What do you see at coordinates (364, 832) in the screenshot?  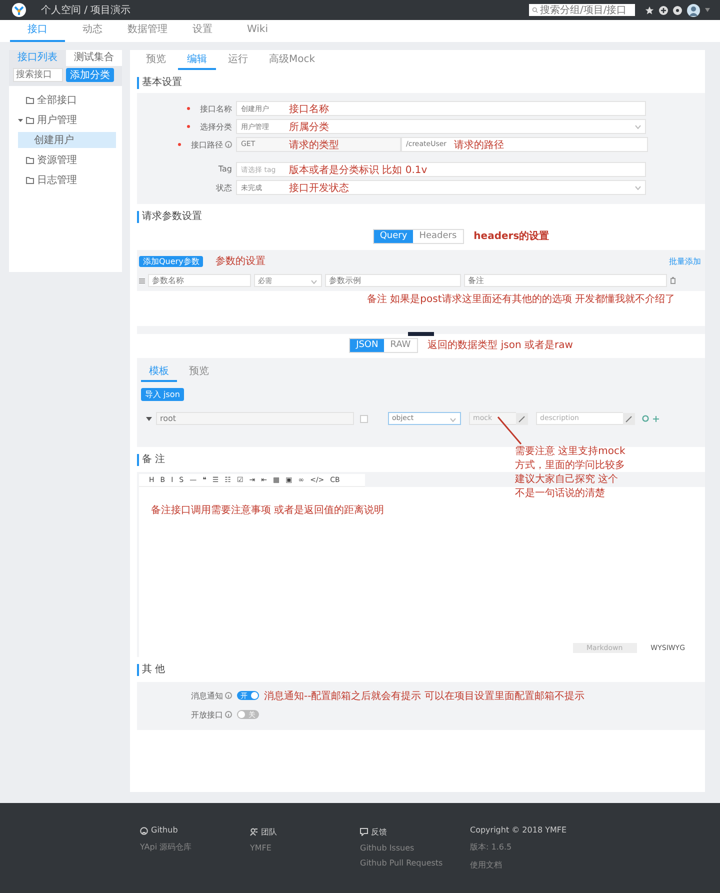 I see `feedback-icon` at bounding box center [364, 832].